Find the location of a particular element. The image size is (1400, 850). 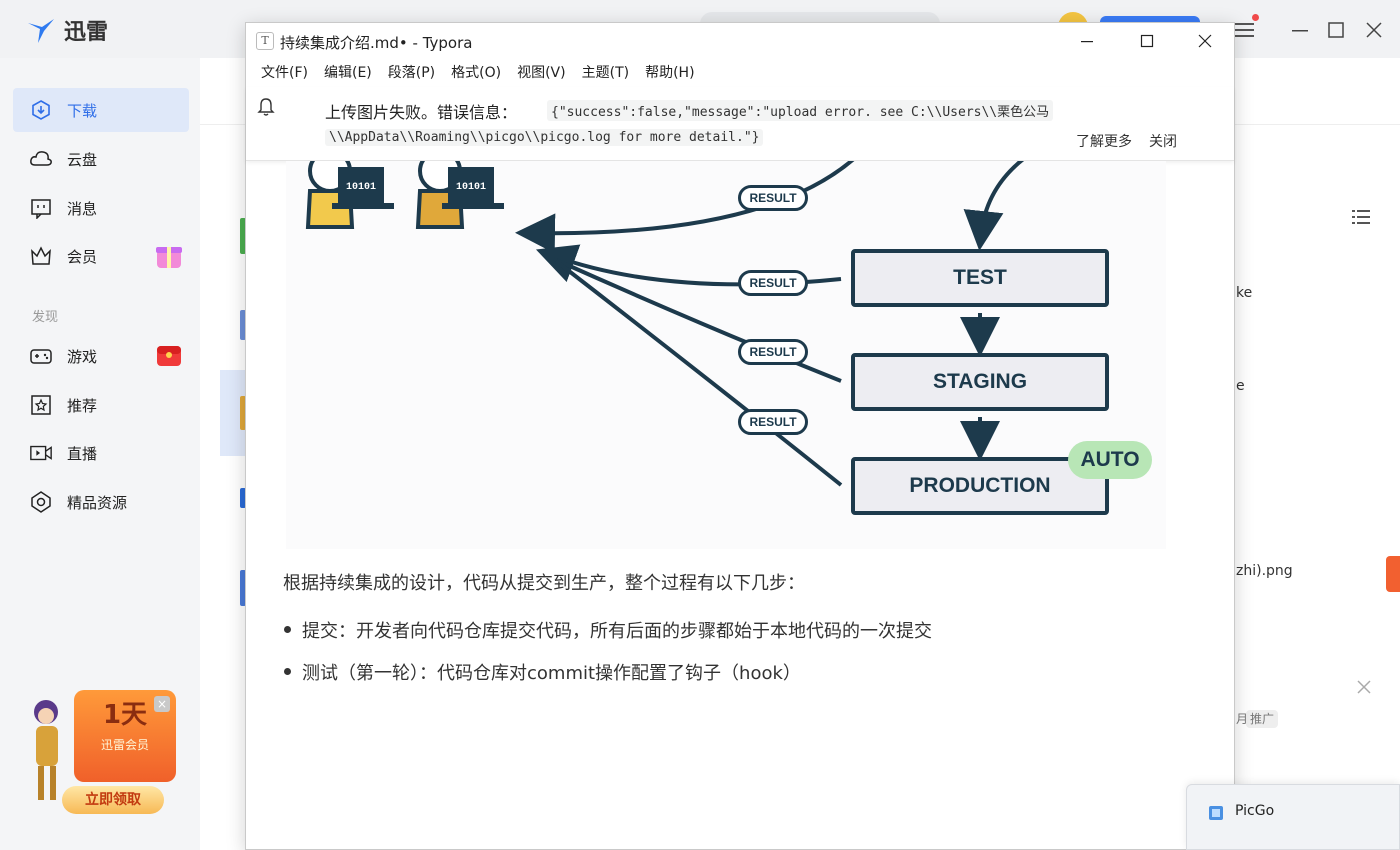

list-item-text: 测试（第一轮）：代码仓库对commit操作配置了钩子（hook） is located at coordinates (551, 673).